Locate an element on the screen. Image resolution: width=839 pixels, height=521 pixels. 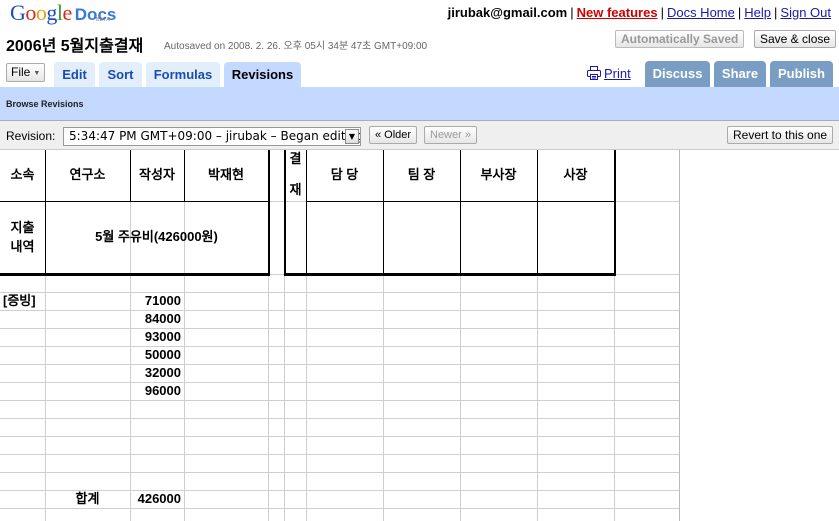
tab-sort: Sort is located at coordinates (120, 74).